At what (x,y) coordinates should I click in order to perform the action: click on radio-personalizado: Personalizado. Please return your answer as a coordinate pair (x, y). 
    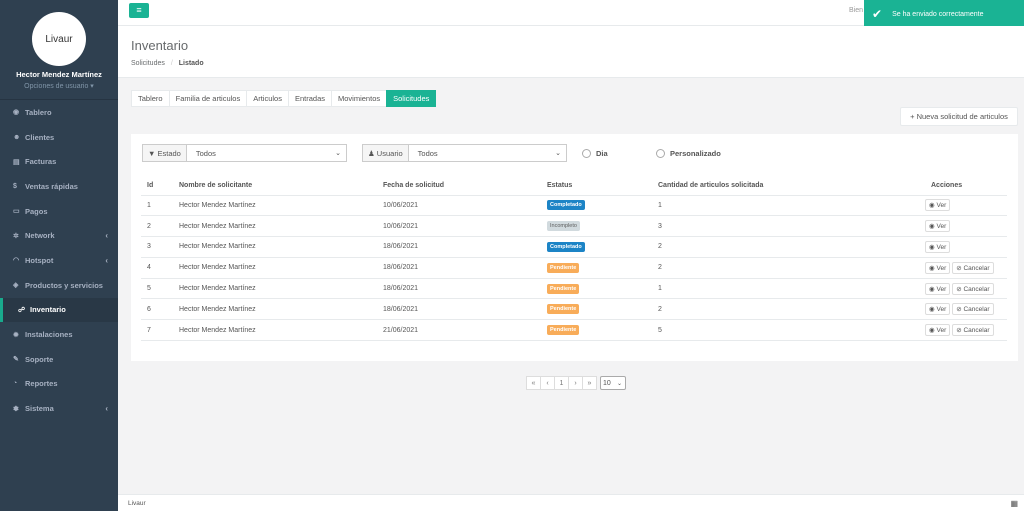
    Looking at the image, I should click on (688, 153).